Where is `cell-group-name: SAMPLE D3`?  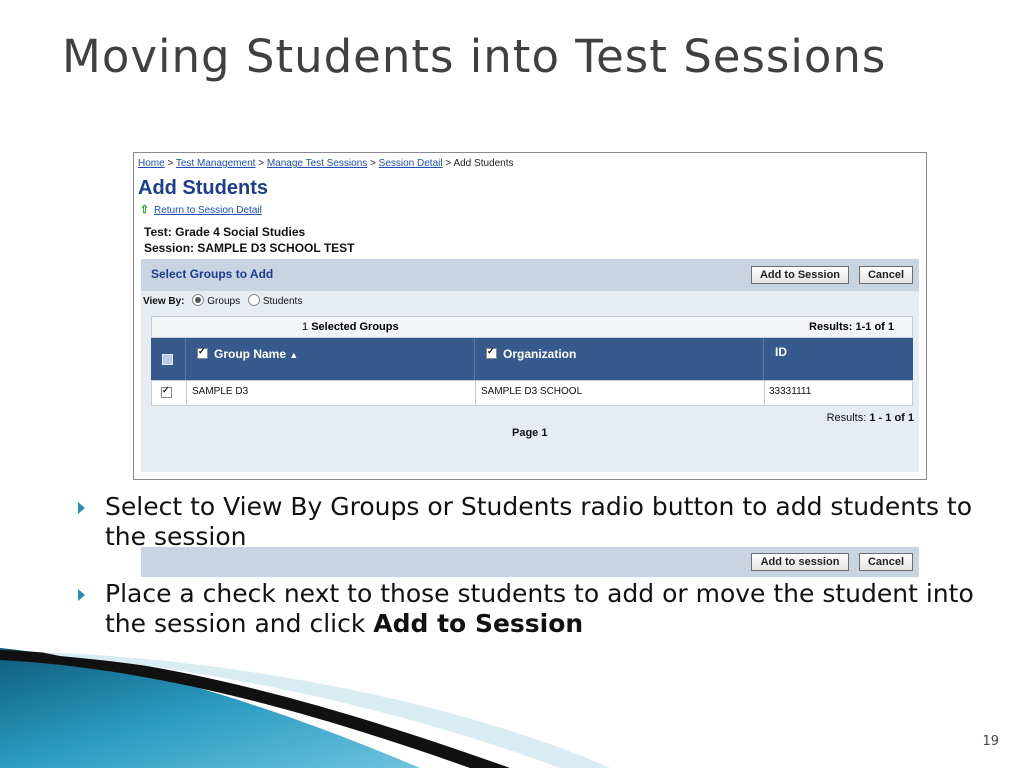 cell-group-name: SAMPLE D3 is located at coordinates (220, 391).